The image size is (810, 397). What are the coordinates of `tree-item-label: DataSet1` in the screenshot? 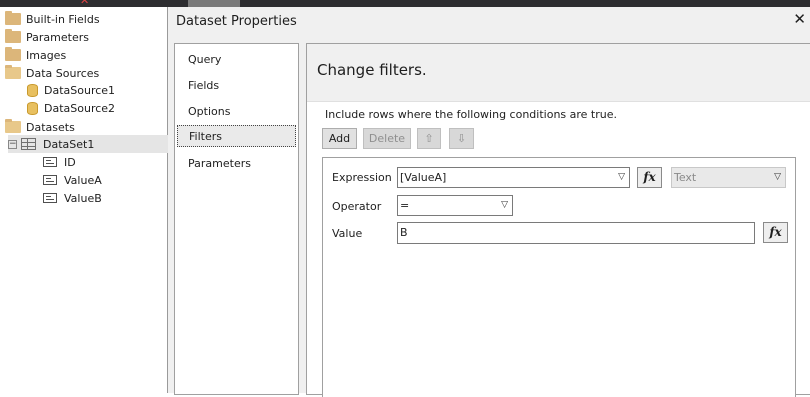 It's located at (69, 144).